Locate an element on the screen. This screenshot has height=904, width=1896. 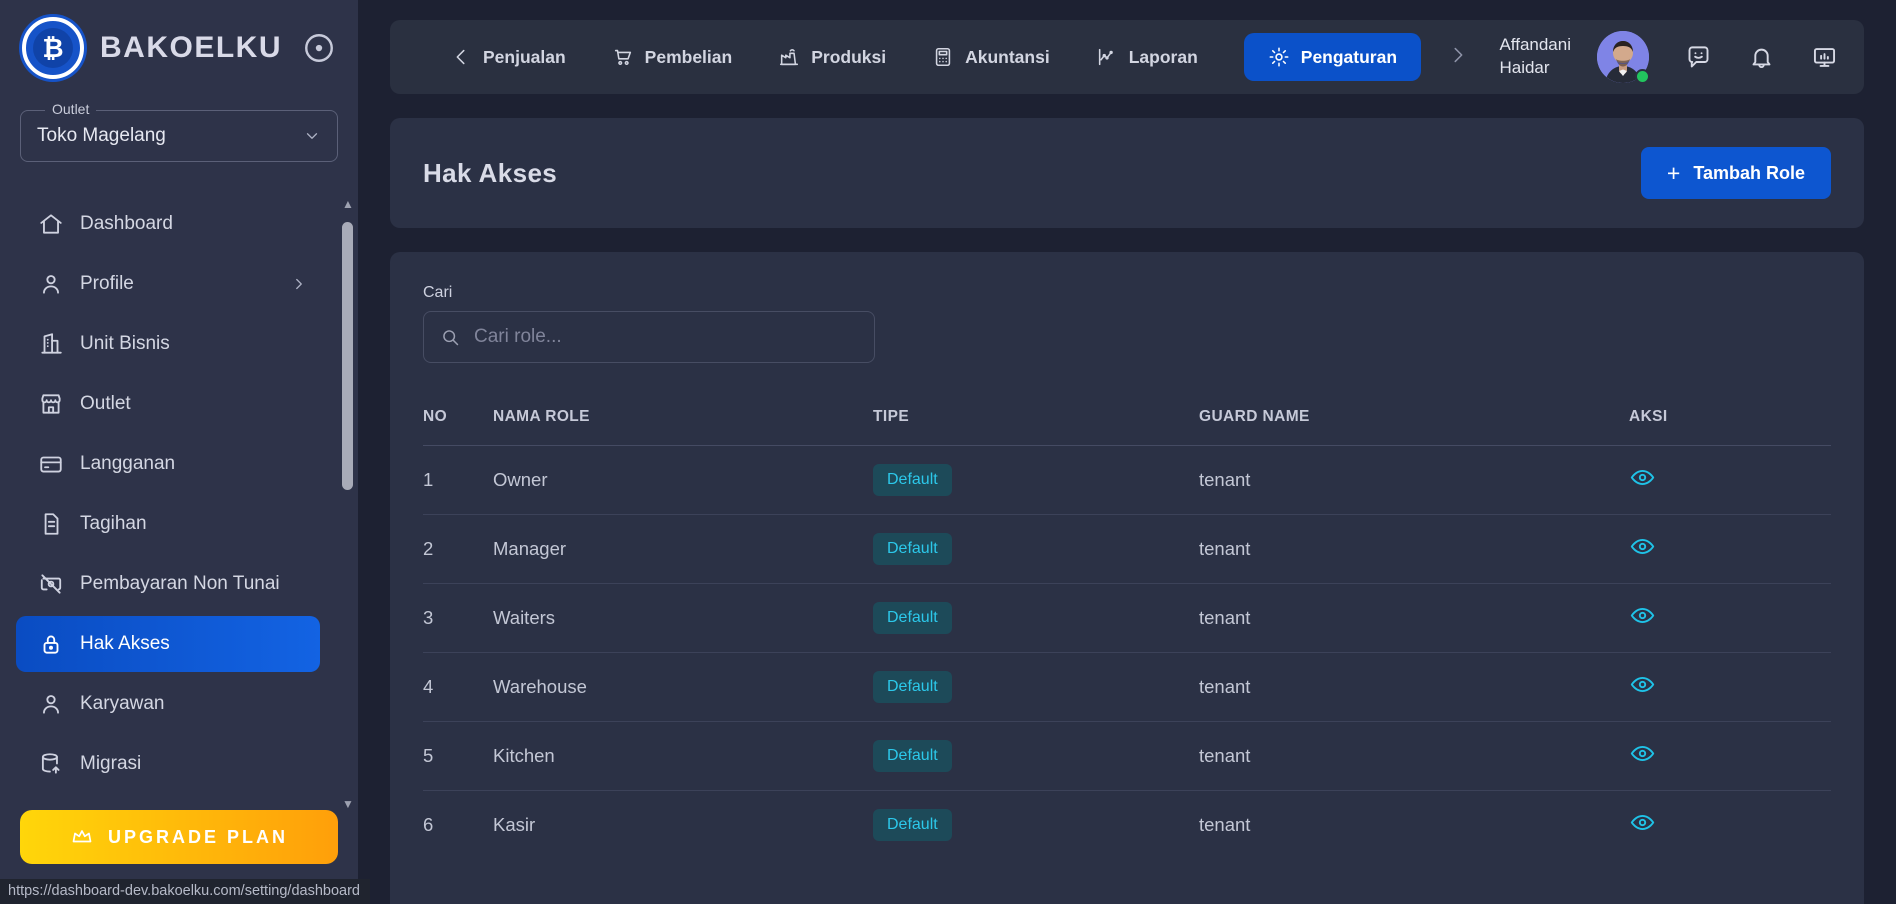
sidebar-item-dashboard: Dashboard is located at coordinates (168, 224).